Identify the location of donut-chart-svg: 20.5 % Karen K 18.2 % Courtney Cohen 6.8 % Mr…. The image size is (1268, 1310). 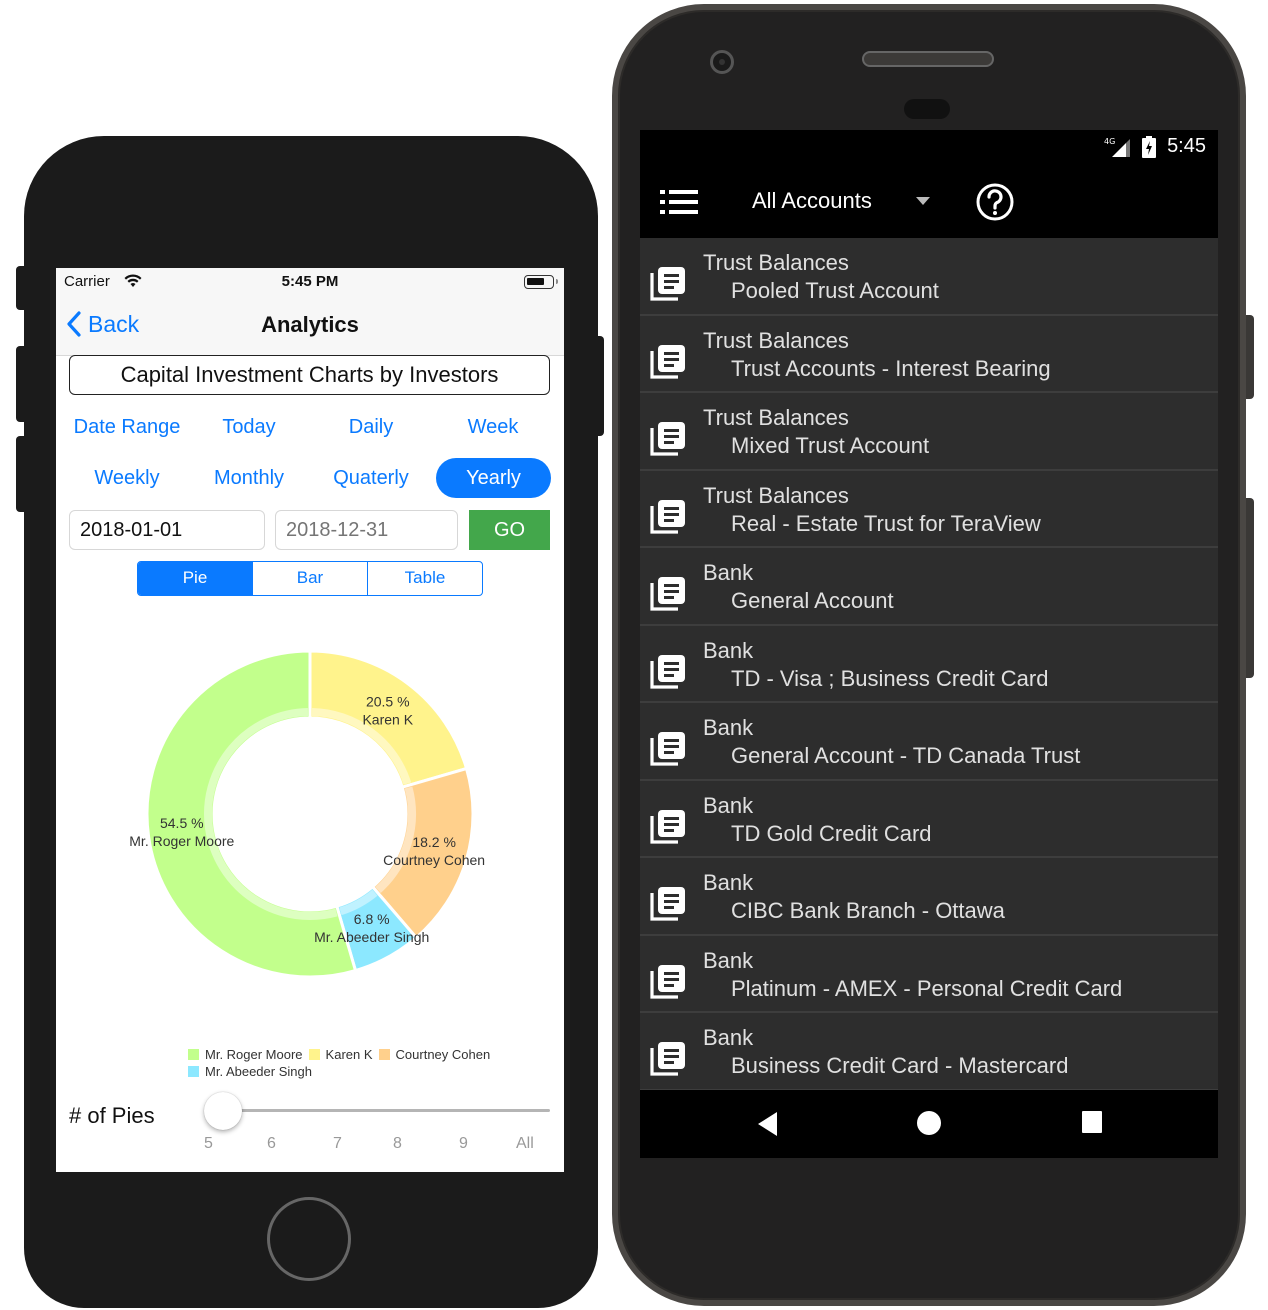
(307, 814).